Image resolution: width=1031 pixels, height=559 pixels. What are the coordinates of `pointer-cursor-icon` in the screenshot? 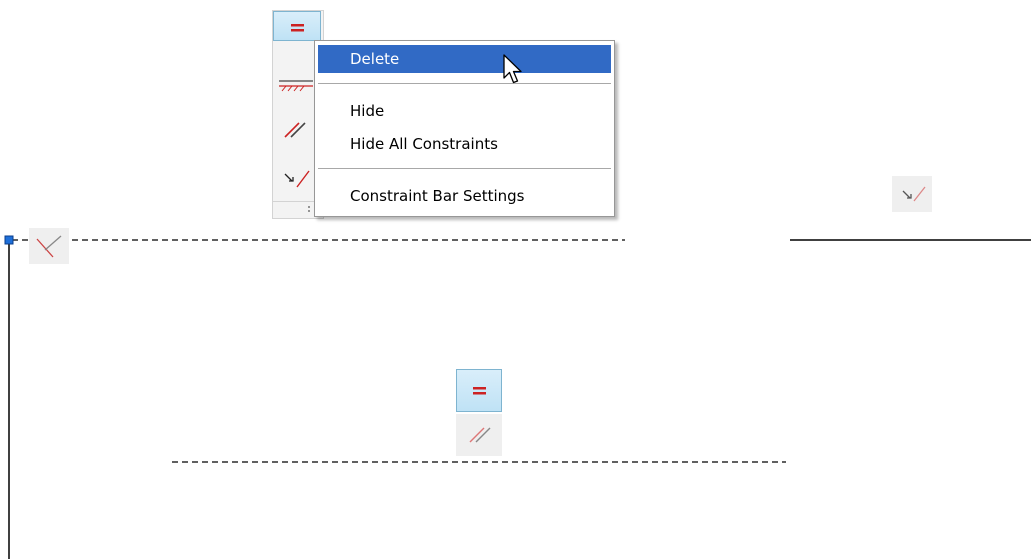 It's located at (512, 69).